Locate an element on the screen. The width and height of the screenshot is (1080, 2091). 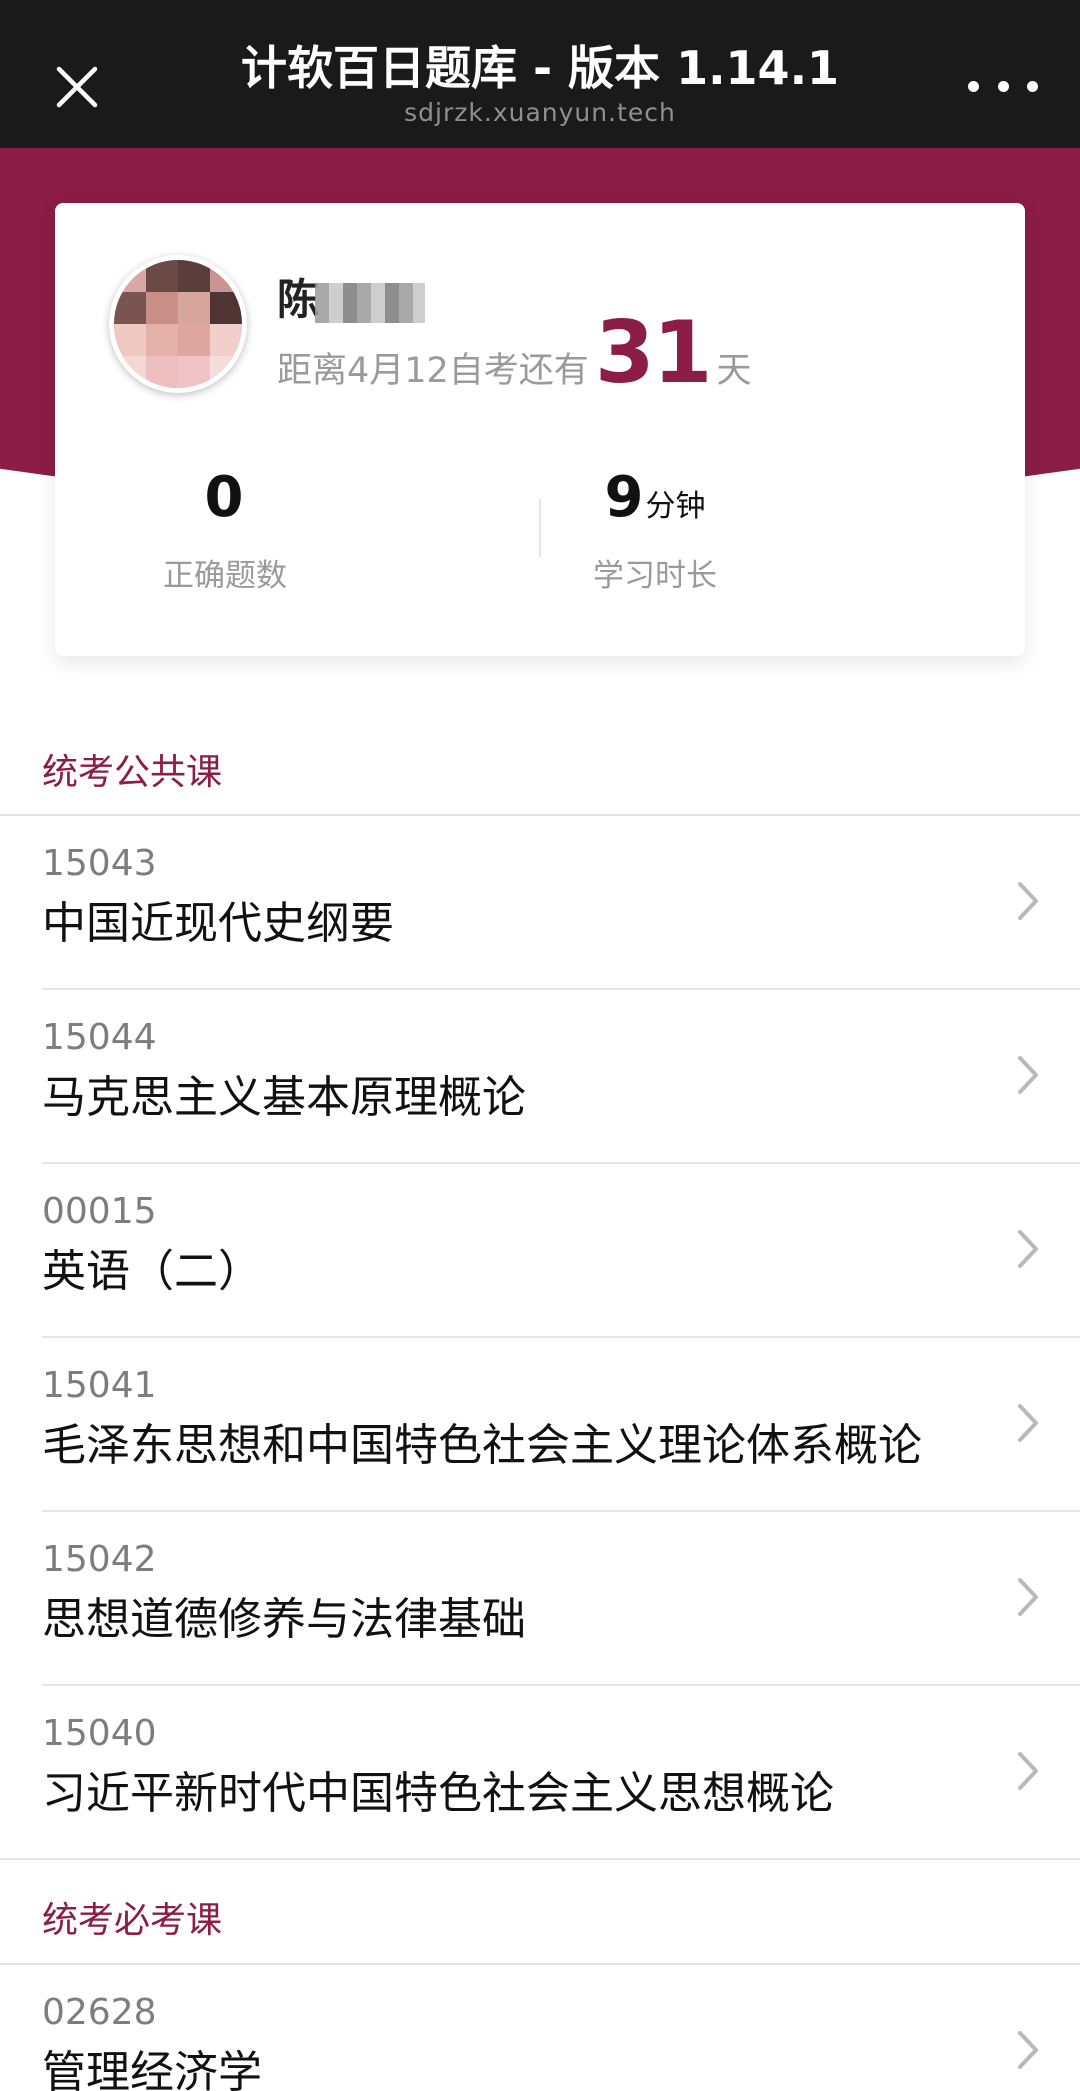
exam-countdown: 距离4月12自考还有 31 天 is located at coordinates (514, 353).